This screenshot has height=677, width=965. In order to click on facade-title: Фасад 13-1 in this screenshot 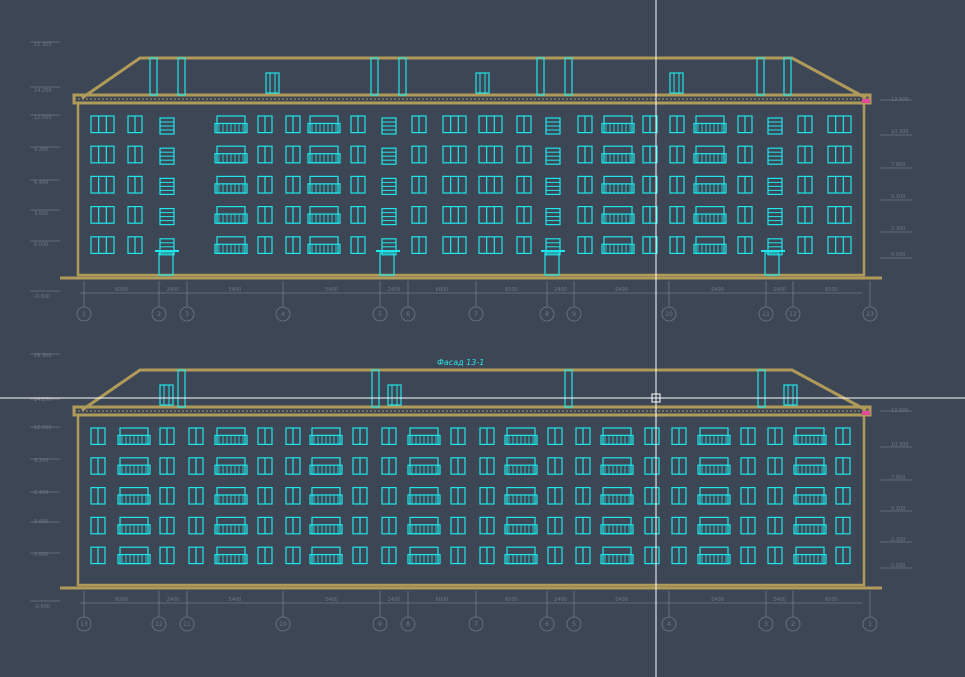, I will do `click(460, 362)`.